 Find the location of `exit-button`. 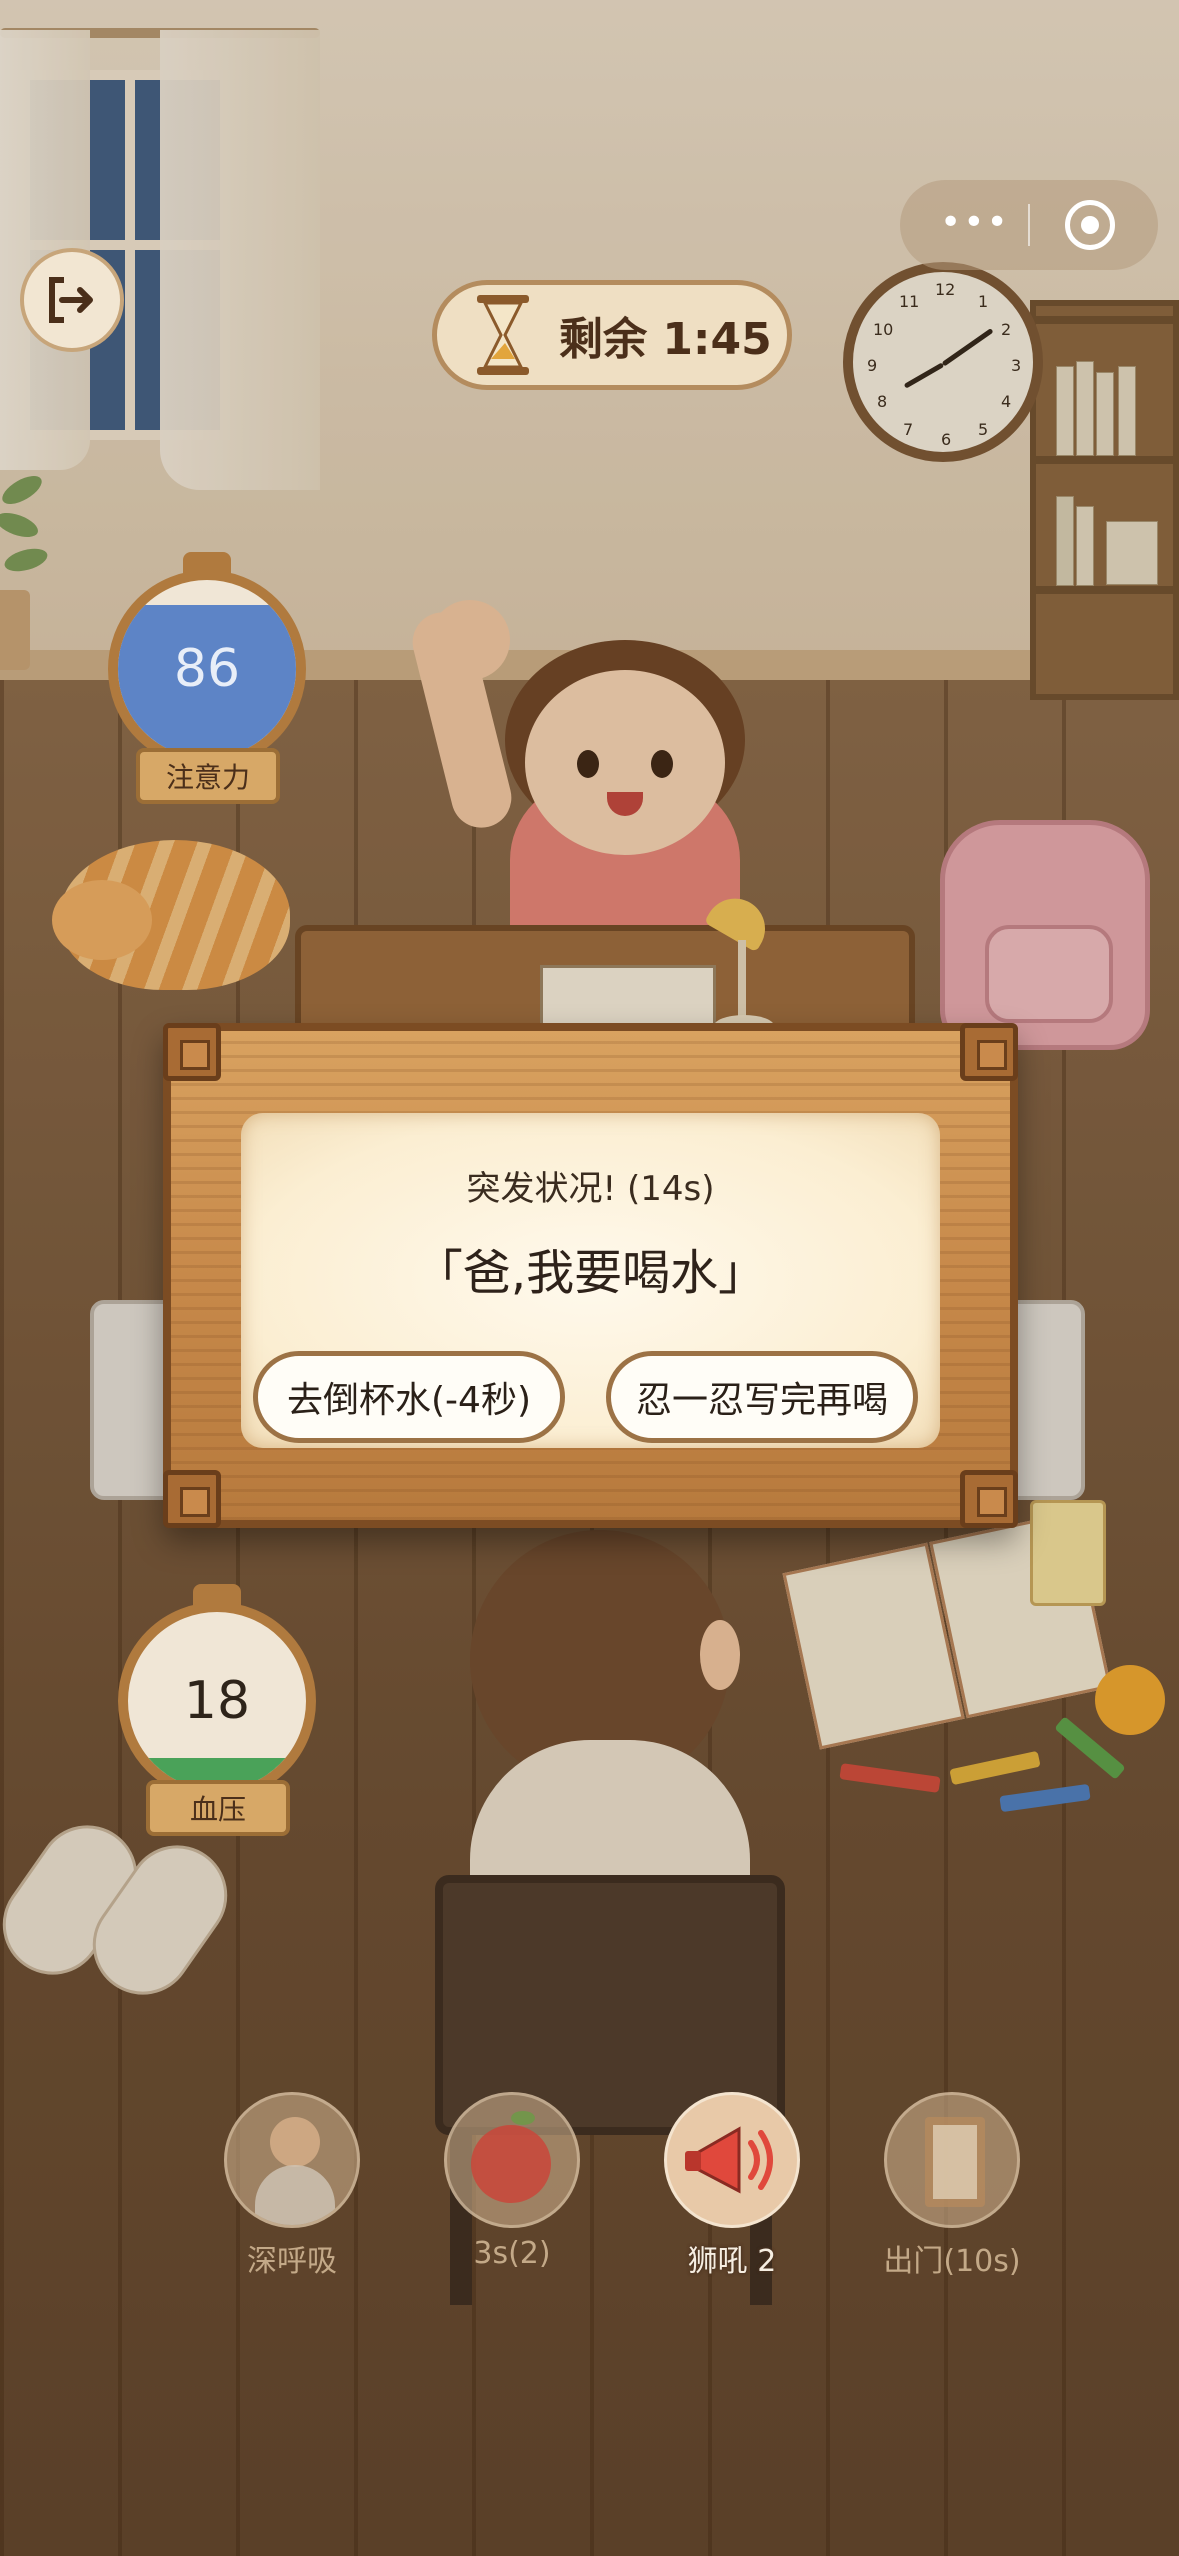

exit-button is located at coordinates (72, 300).